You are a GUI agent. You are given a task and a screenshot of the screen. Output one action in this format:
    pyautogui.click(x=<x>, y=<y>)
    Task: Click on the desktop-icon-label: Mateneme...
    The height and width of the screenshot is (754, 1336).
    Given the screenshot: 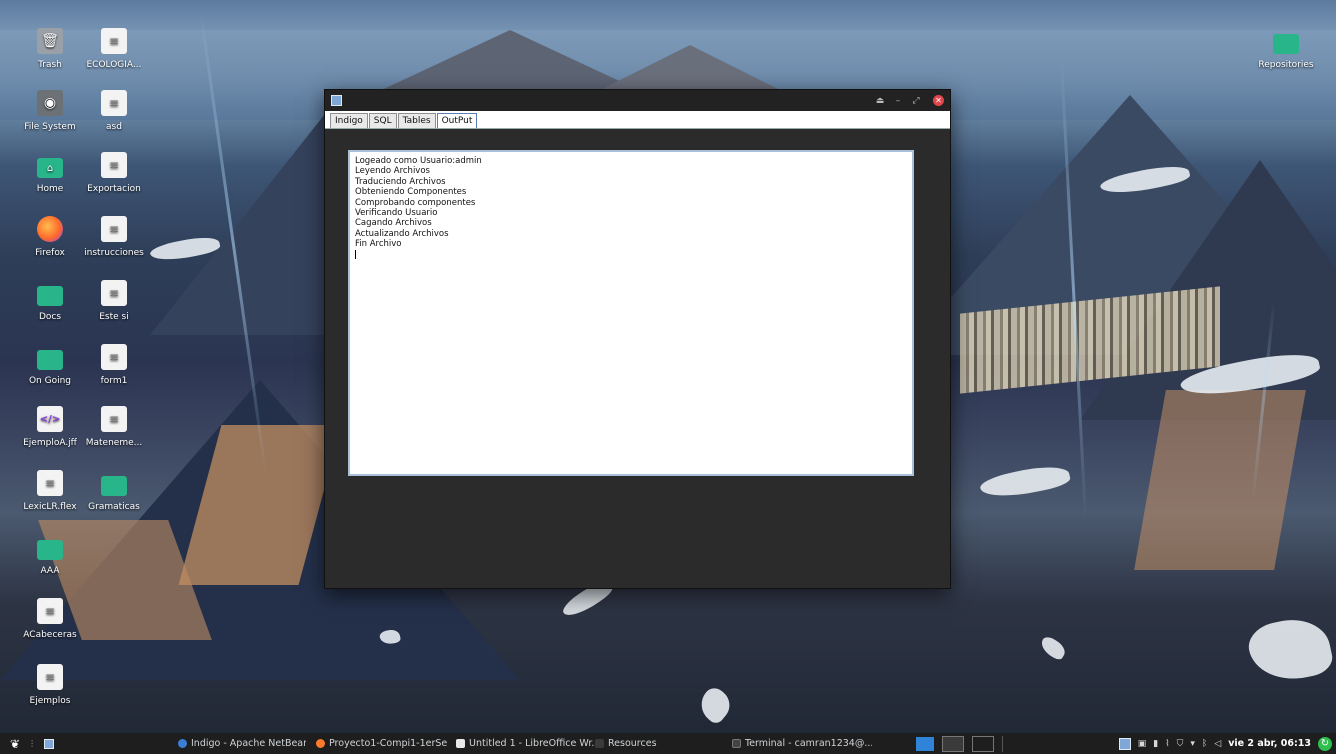 What is the action you would take?
    pyautogui.click(x=114, y=443)
    